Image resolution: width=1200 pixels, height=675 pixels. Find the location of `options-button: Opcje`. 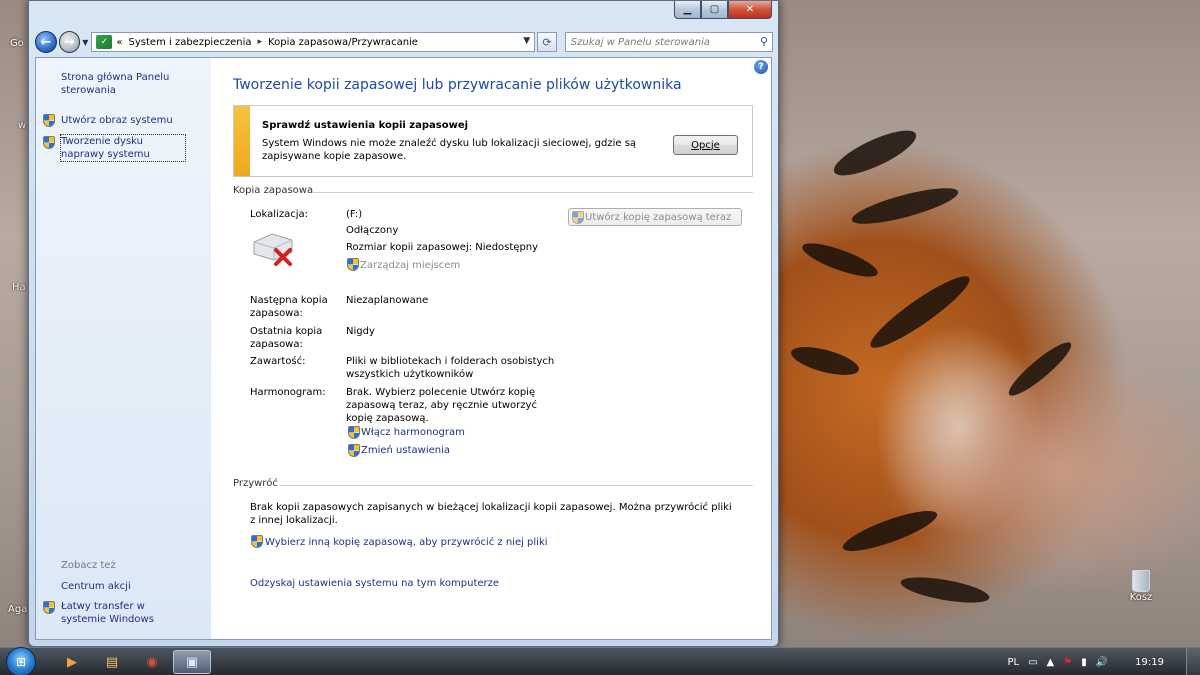

options-button: Opcje is located at coordinates (705, 145).